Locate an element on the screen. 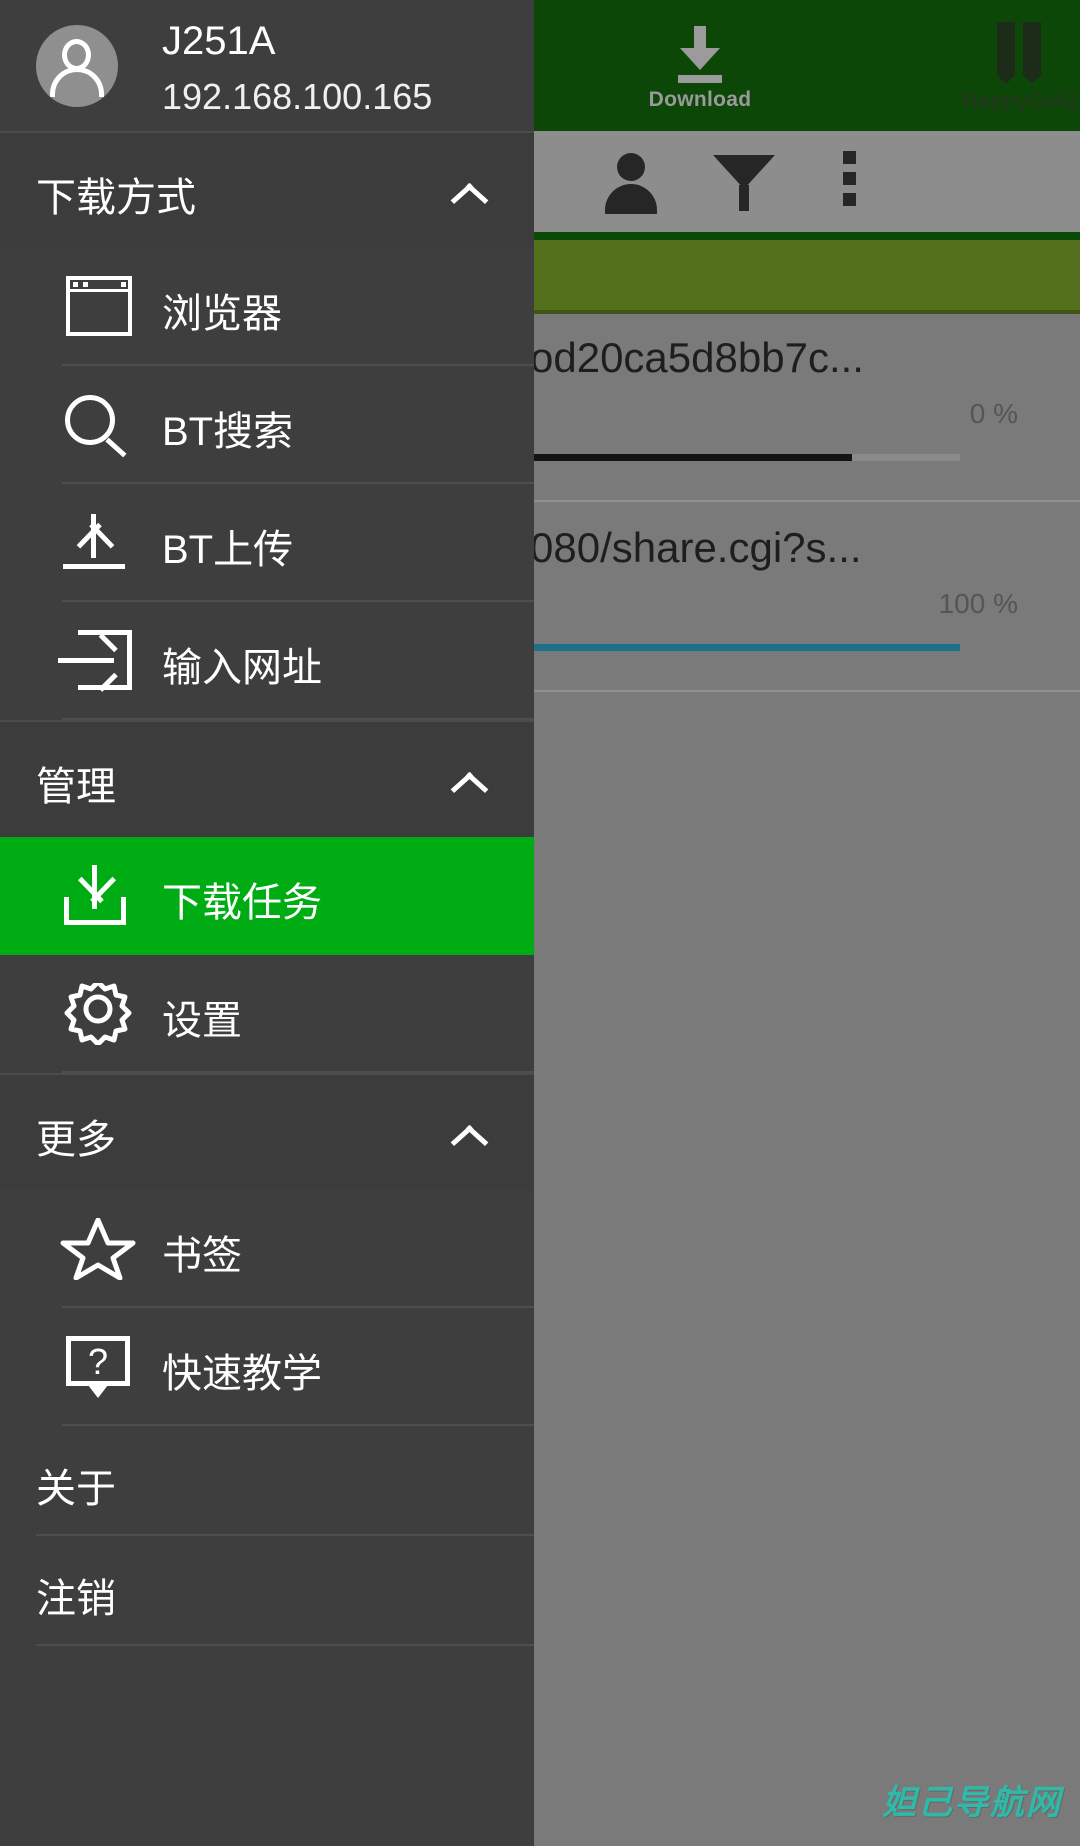  drawer-header: J251A 192.168.100.165 is located at coordinates (267, 65).